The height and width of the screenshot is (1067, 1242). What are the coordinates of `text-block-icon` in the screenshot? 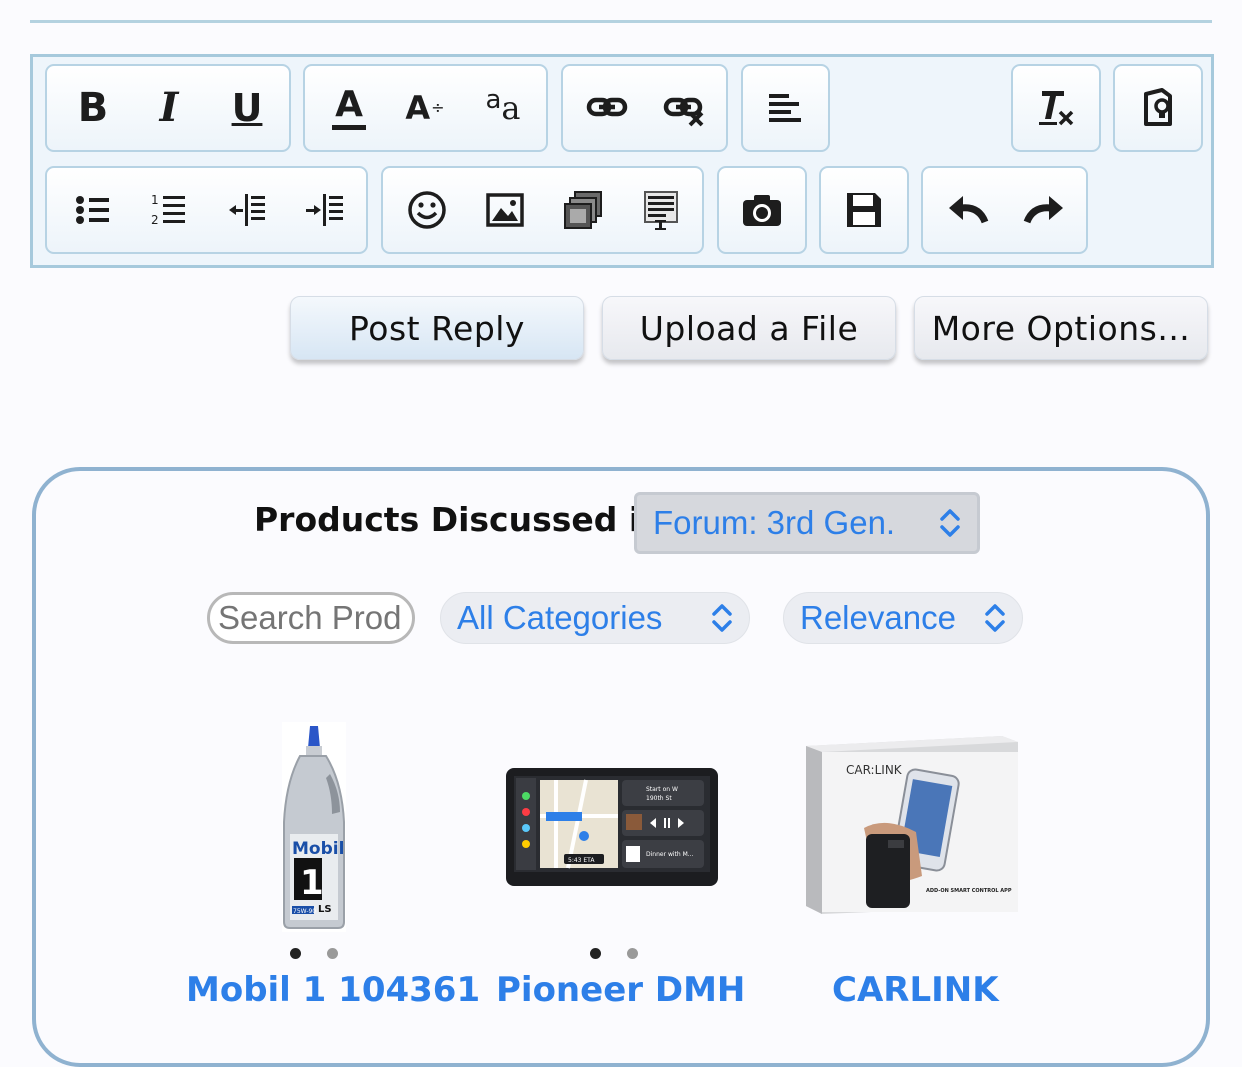 It's located at (661, 210).